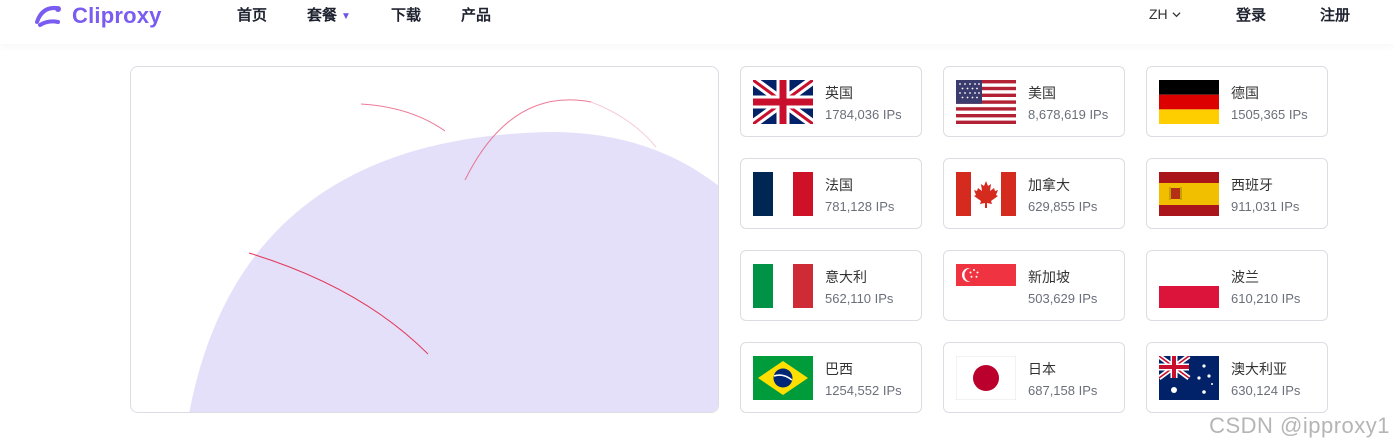 Image resolution: width=1394 pixels, height=445 pixels. I want to click on poland-flag-icon, so click(1189, 286).